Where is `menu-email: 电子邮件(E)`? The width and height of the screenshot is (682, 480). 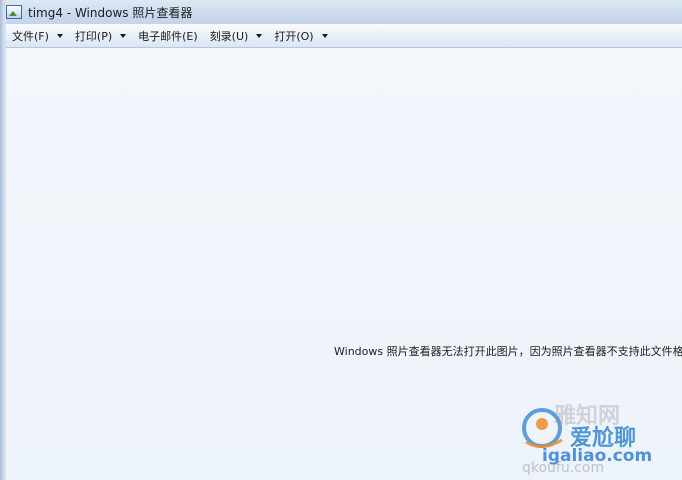
menu-email: 电子邮件(E) is located at coordinates (168, 36).